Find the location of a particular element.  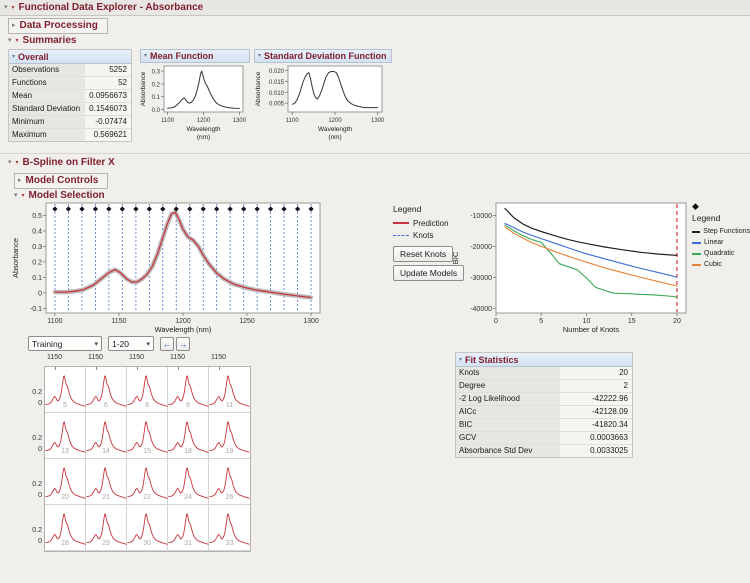

svg-text: 15 is located at coordinates (632, 321).